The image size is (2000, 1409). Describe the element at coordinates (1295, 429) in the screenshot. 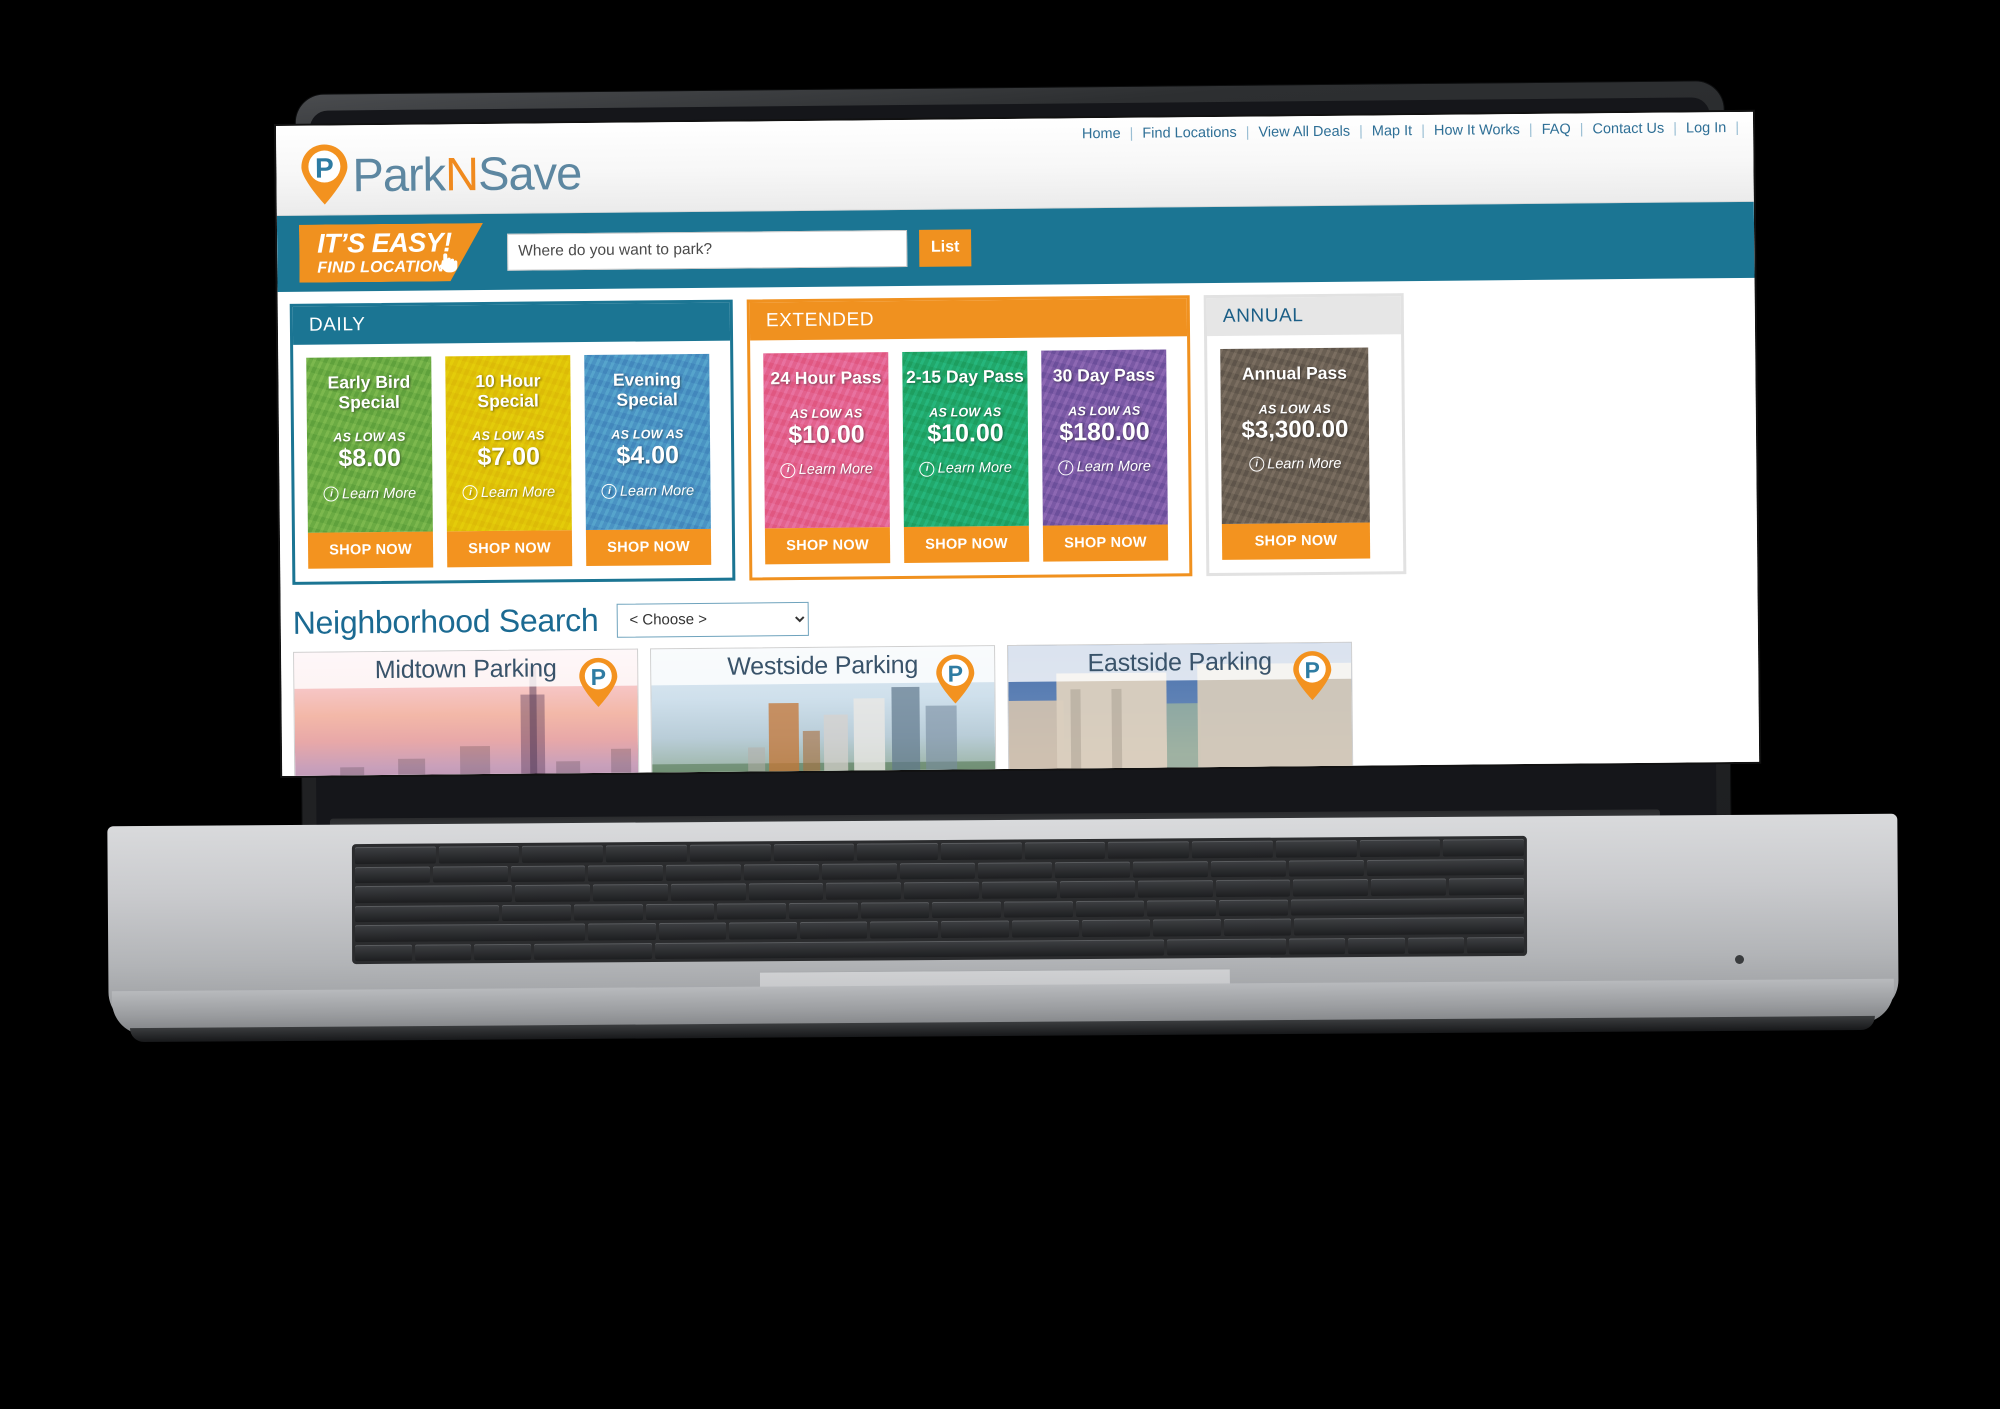

I see `deal-price: $3,300.00` at that location.